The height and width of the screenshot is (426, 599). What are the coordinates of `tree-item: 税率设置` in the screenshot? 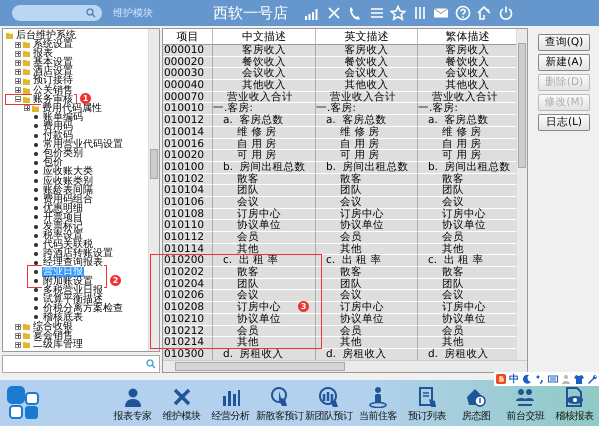 It's located at (63, 235).